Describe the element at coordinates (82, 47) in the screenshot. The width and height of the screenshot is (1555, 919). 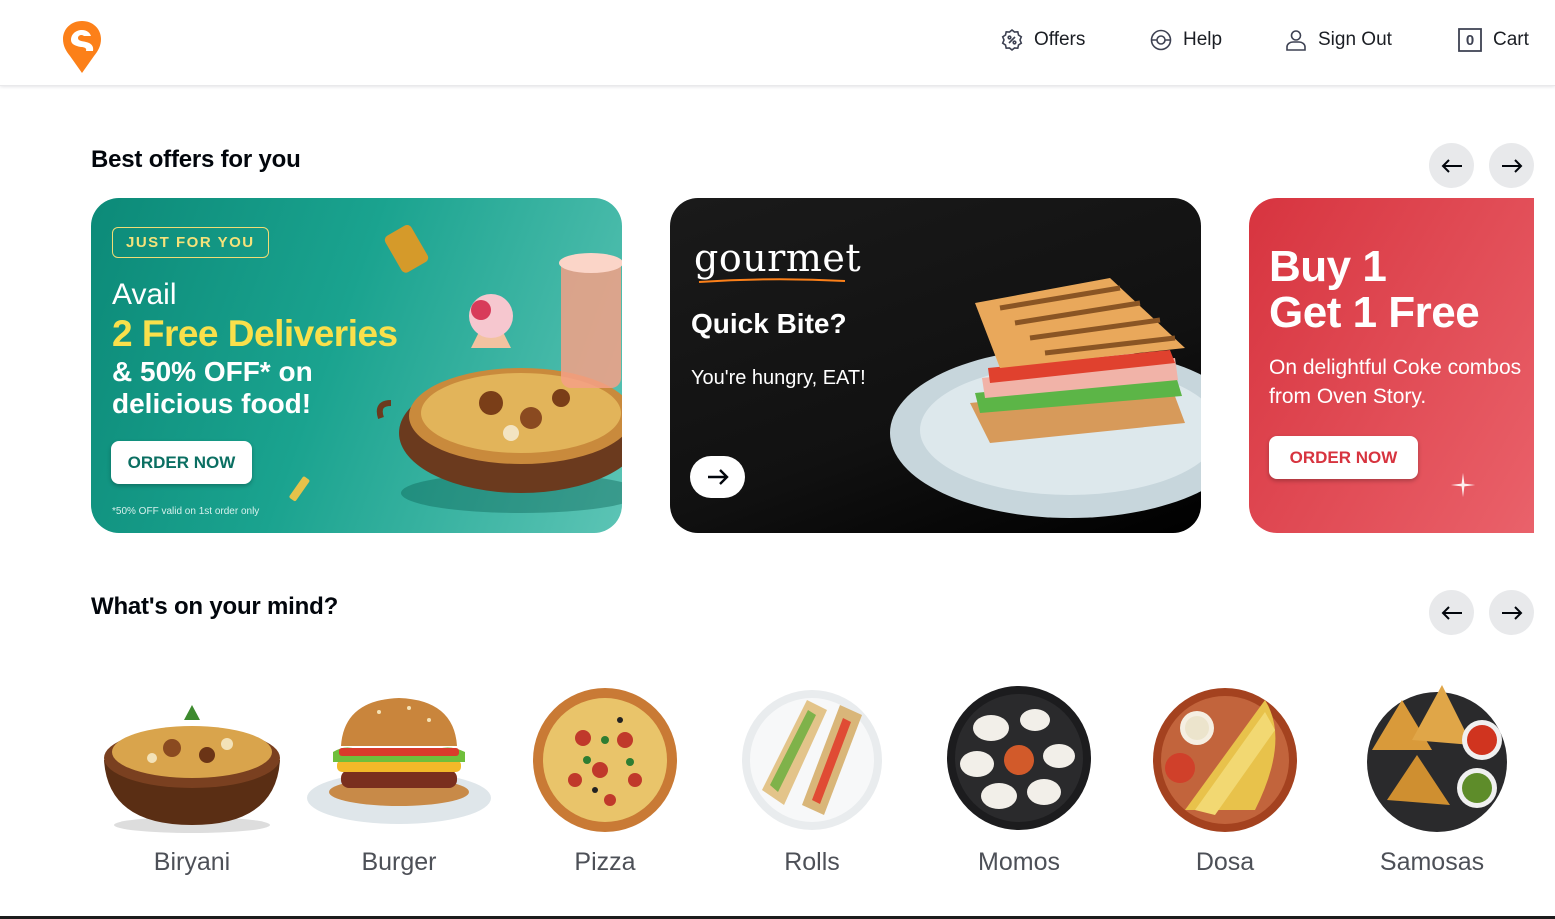
I see `swiggy-logo` at that location.